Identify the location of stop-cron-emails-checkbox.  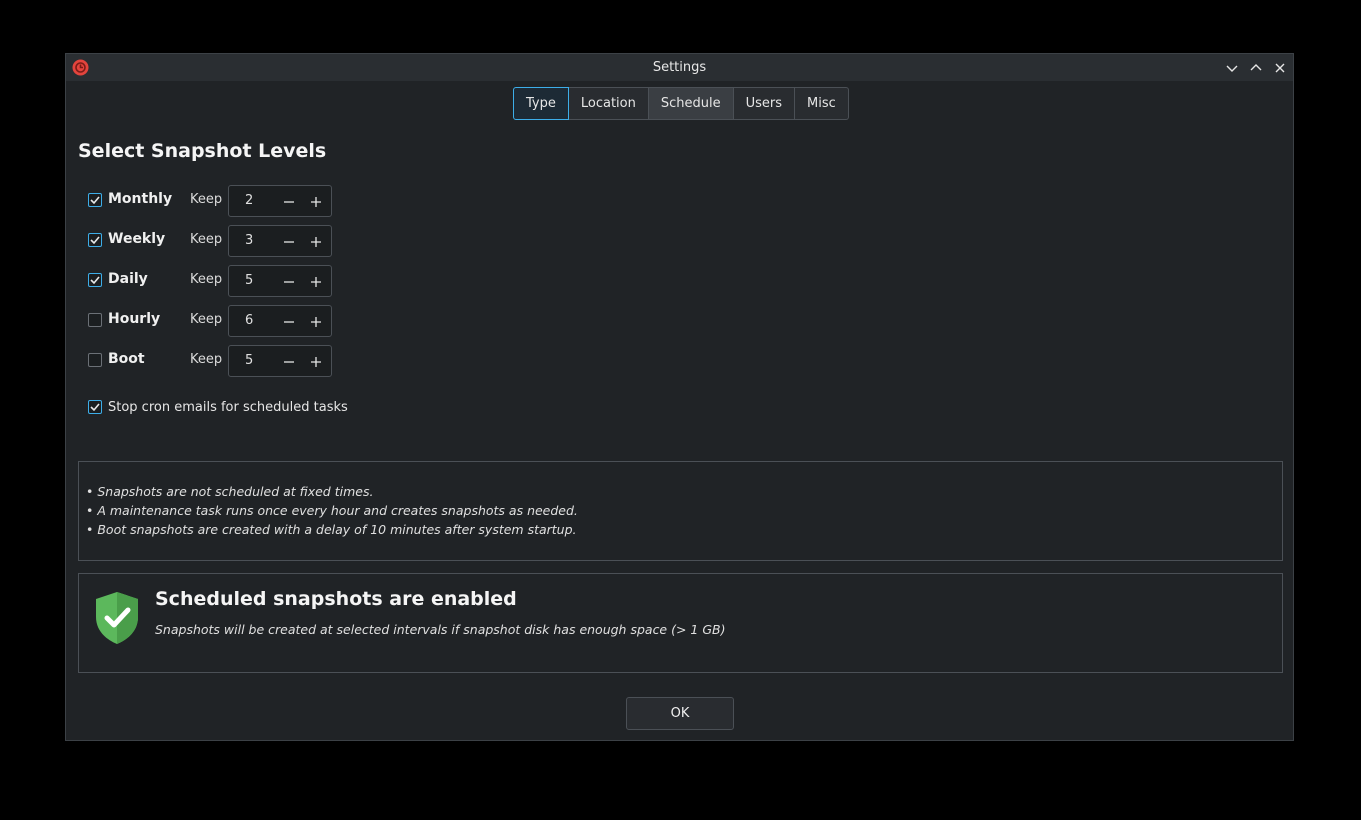
(95, 407).